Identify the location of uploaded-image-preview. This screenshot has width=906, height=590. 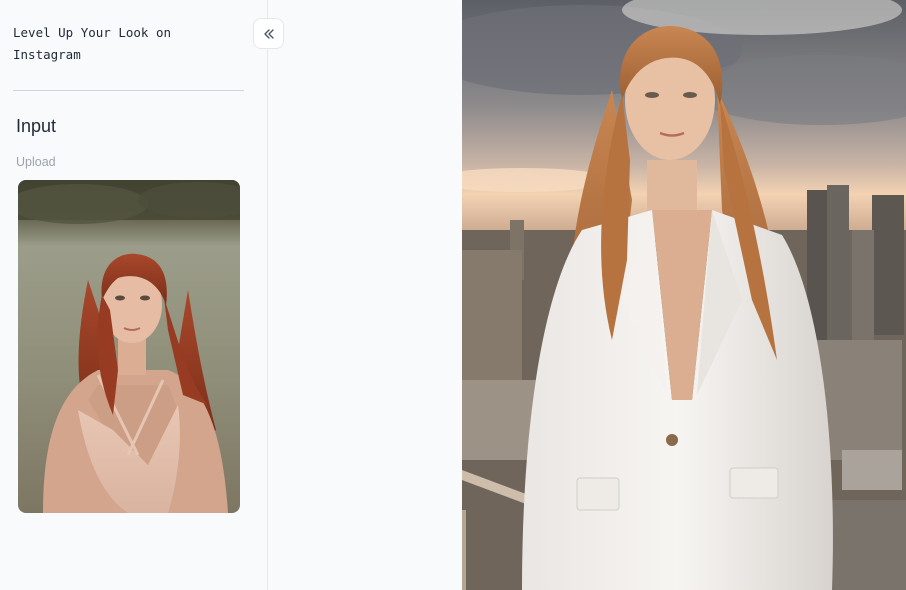
(129, 346).